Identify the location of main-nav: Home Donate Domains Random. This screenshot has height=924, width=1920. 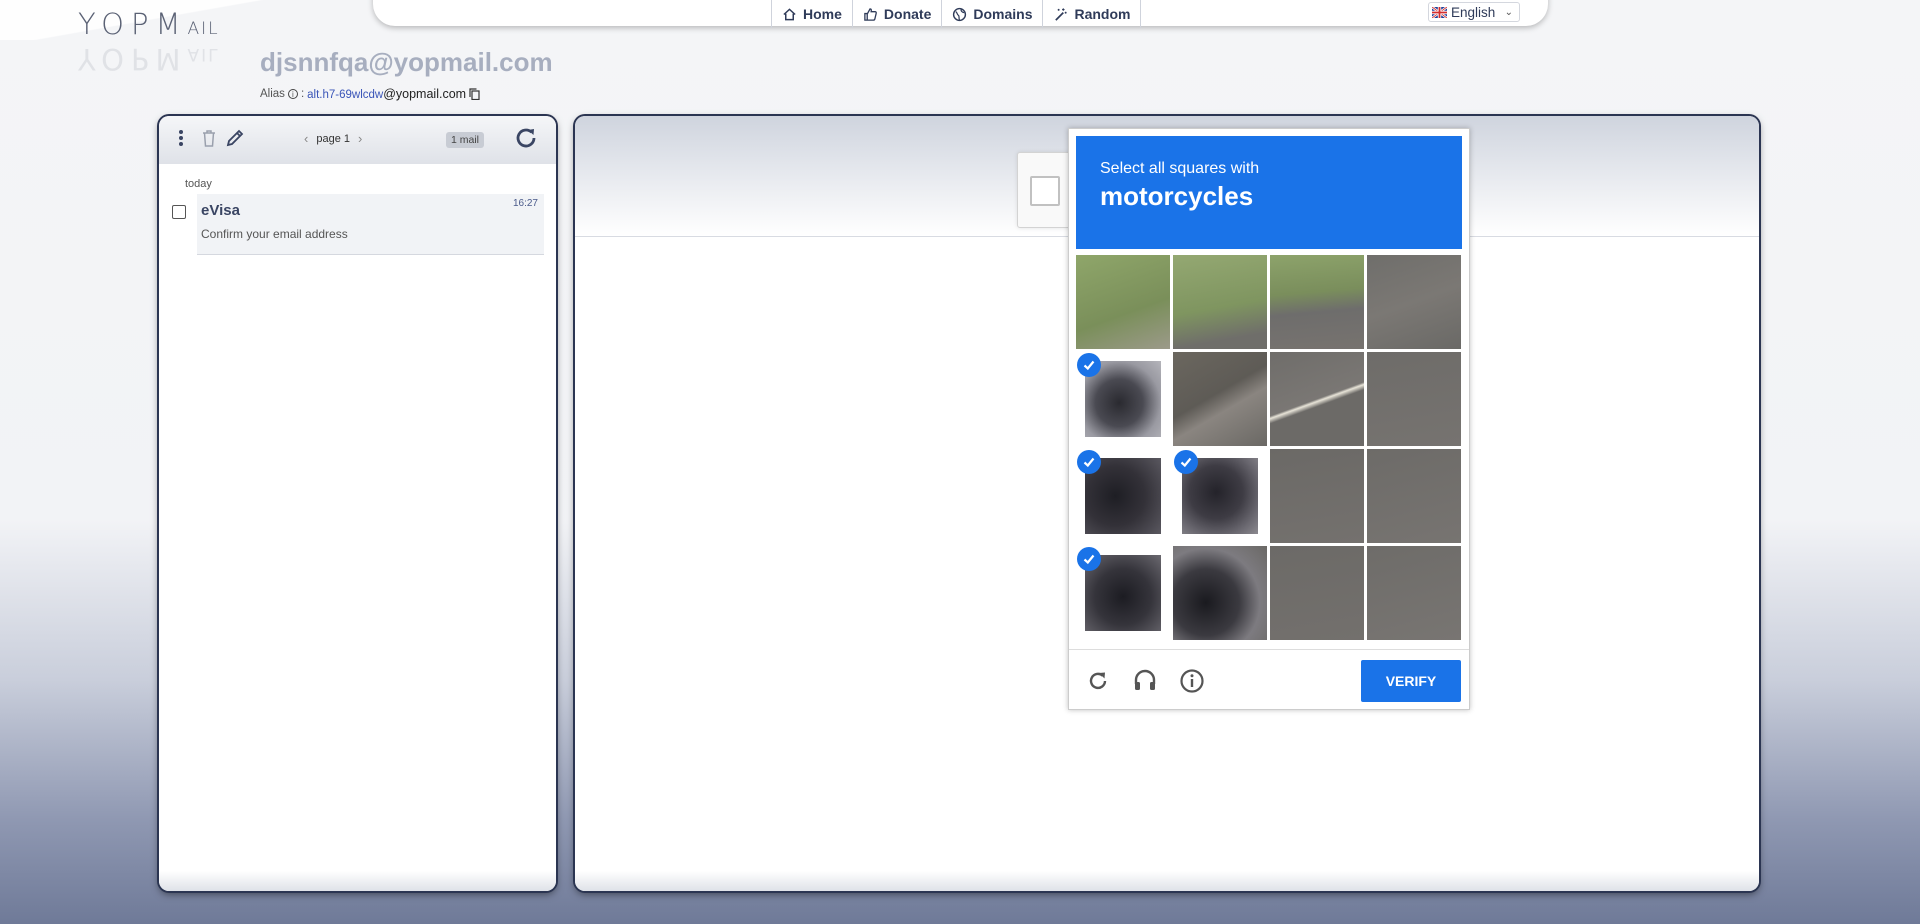
(956, 14).